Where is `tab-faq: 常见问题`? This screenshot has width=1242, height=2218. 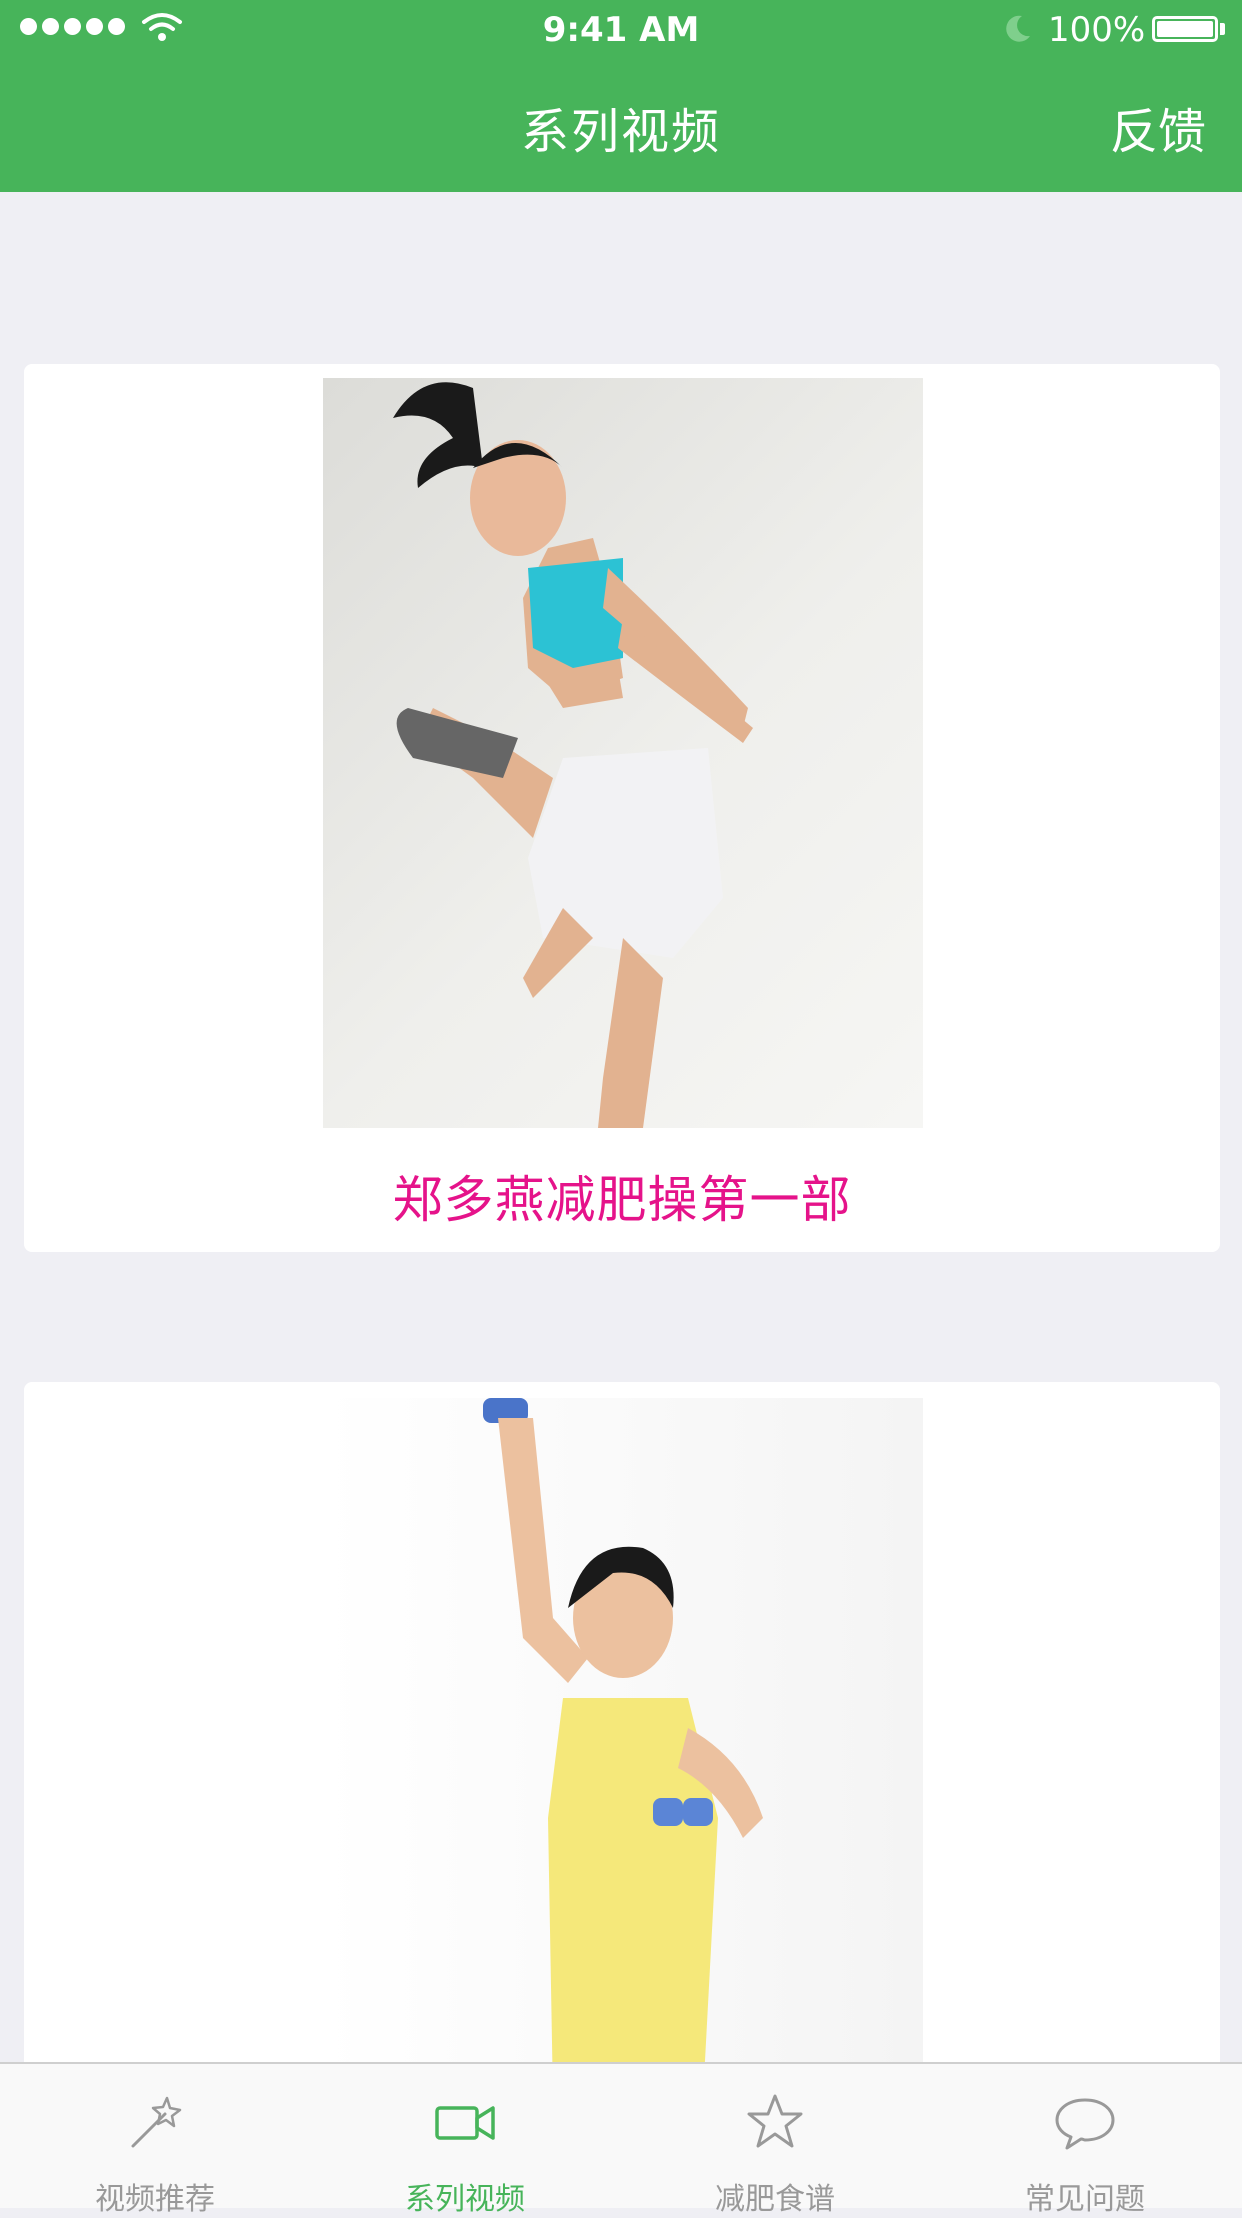
tab-faq: 常见问题 is located at coordinates (1085, 2140).